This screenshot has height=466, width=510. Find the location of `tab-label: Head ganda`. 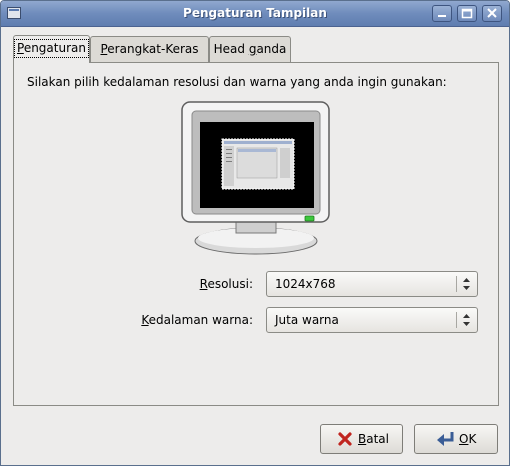

tab-label: Head ganda is located at coordinates (250, 49).